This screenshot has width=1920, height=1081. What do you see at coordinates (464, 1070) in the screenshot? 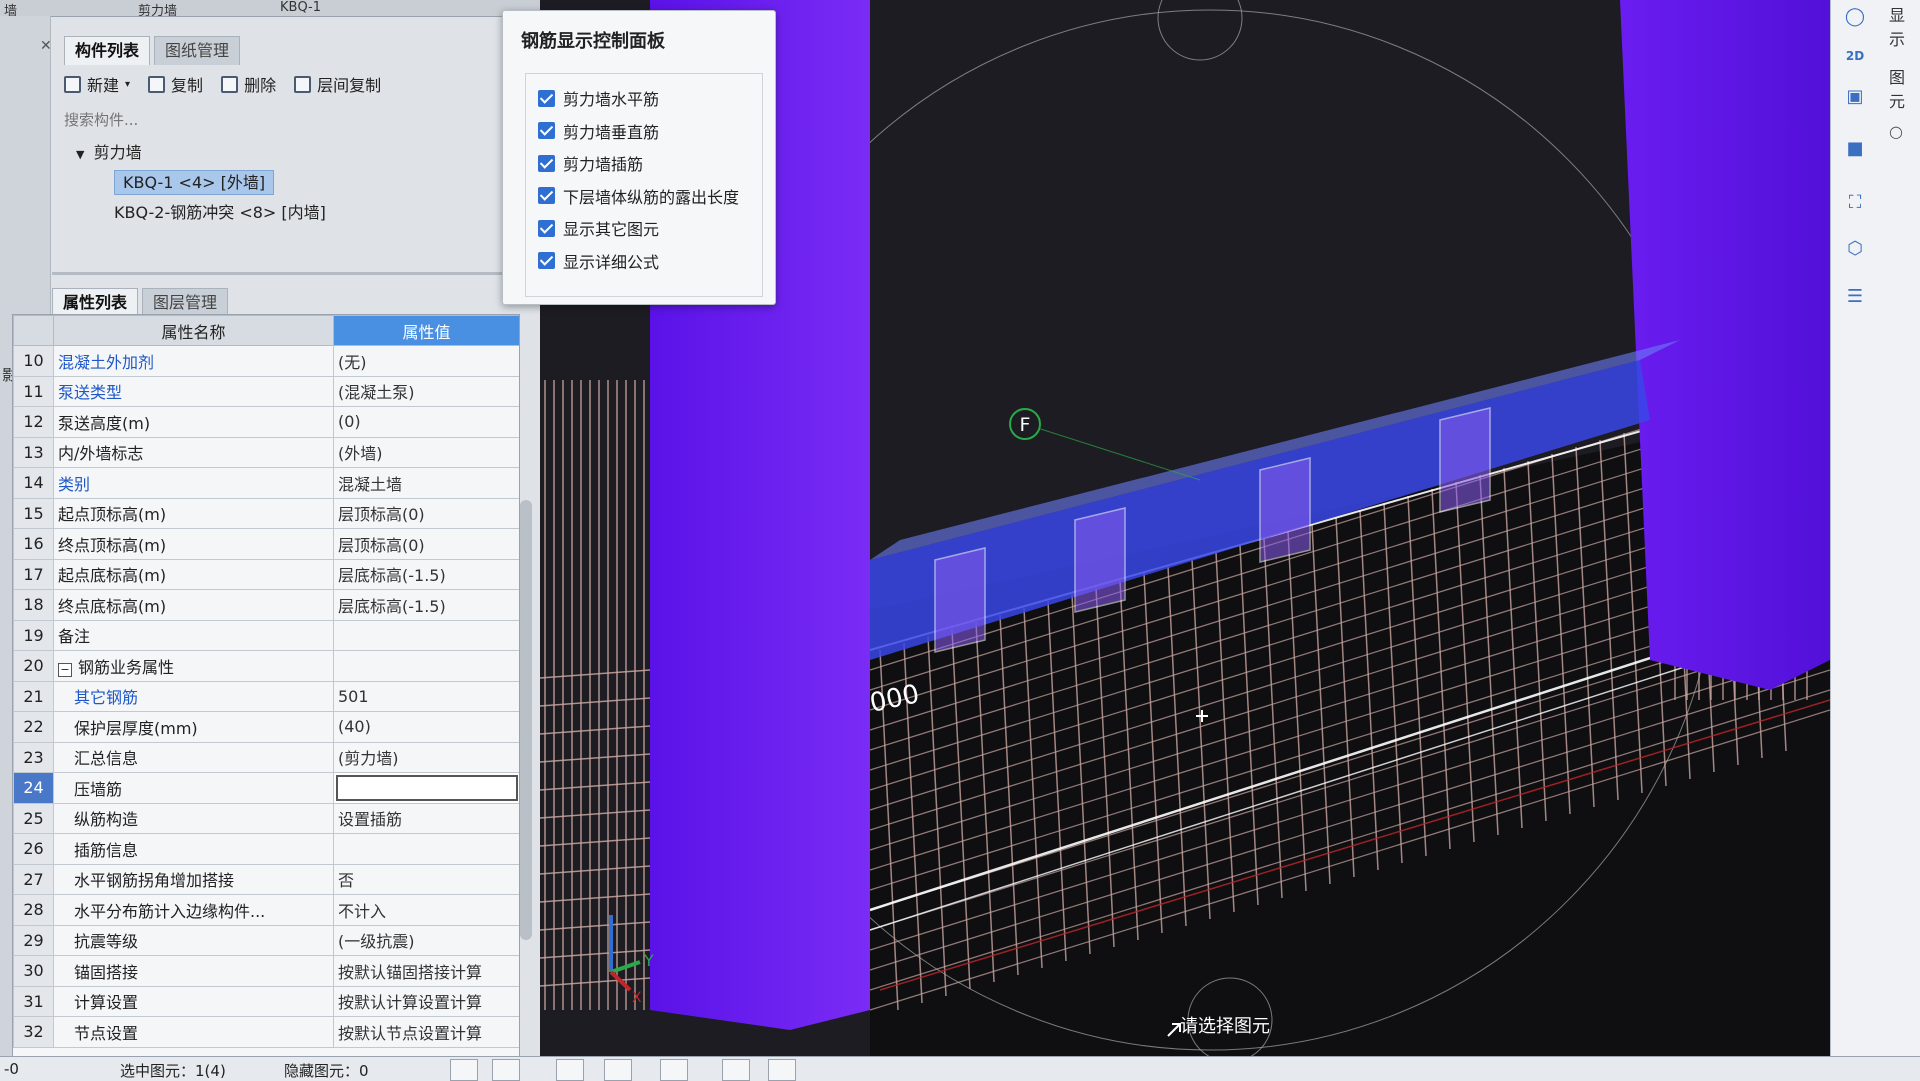
I see `snap-tool-icon` at bounding box center [464, 1070].